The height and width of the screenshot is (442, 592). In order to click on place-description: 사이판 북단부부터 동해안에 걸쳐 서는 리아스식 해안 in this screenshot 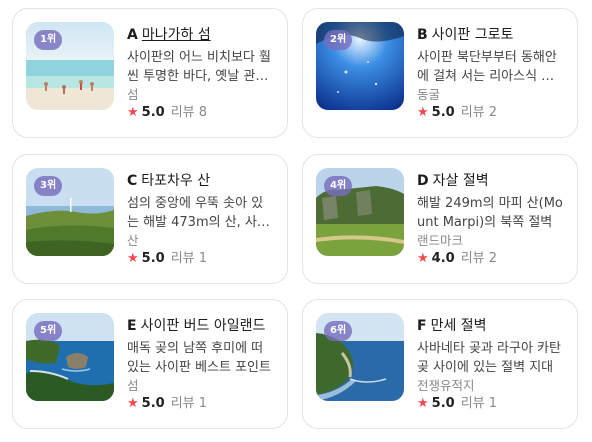, I will do `click(487, 67)`.